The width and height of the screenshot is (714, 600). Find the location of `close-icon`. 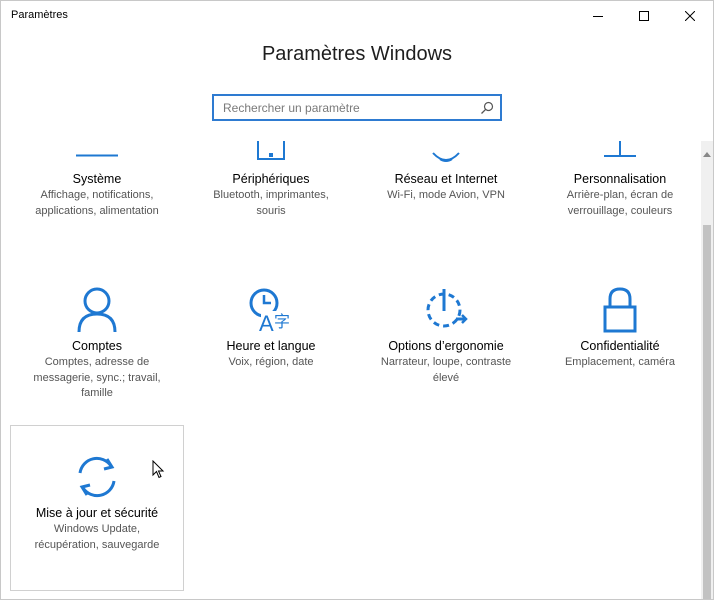

close-icon is located at coordinates (690, 16).